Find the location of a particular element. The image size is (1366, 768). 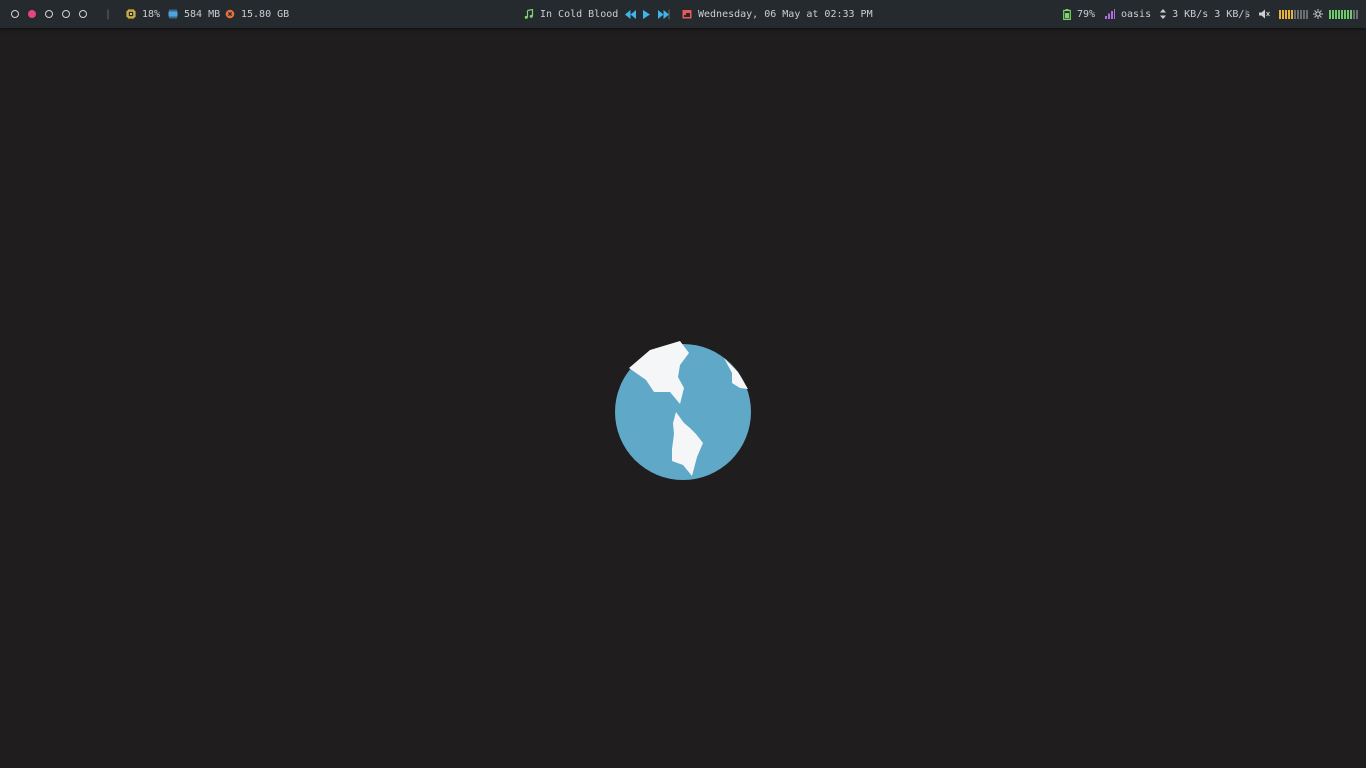

brightness-icon is located at coordinates (1318, 14).